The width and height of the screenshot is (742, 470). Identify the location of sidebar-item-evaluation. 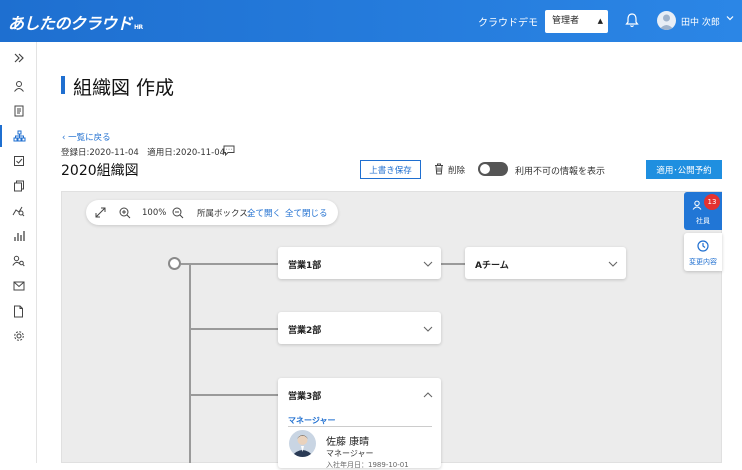
(18, 161).